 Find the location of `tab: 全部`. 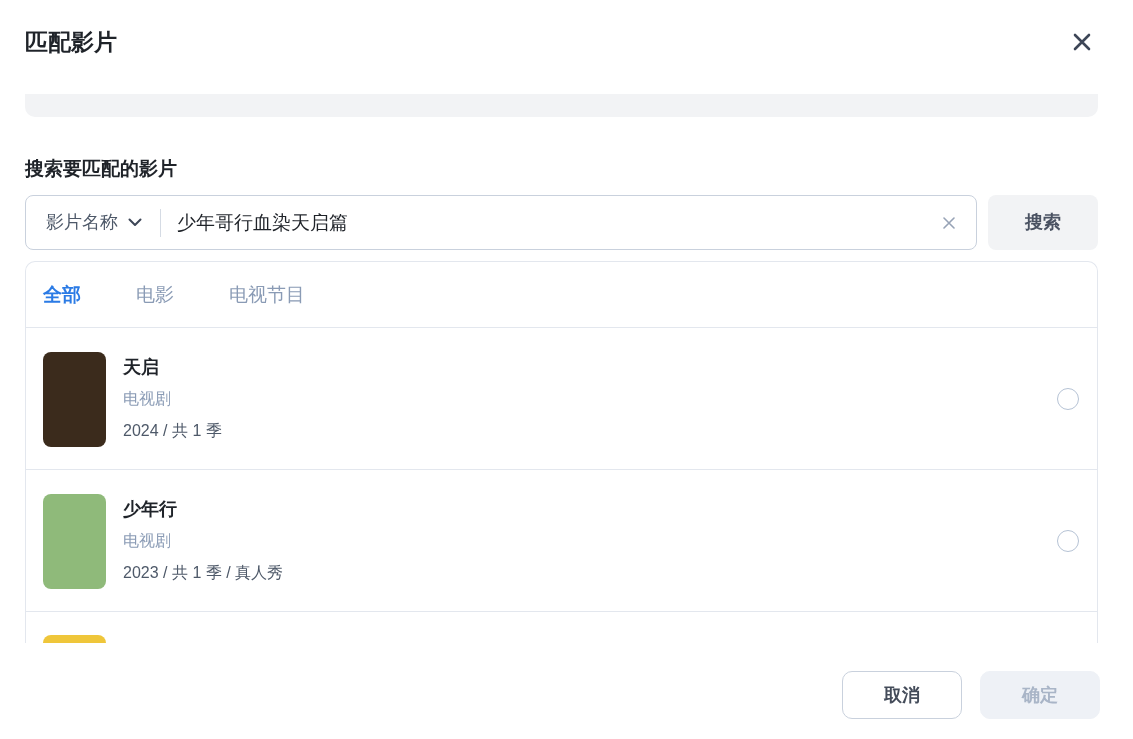

tab: 全部 is located at coordinates (62, 294).